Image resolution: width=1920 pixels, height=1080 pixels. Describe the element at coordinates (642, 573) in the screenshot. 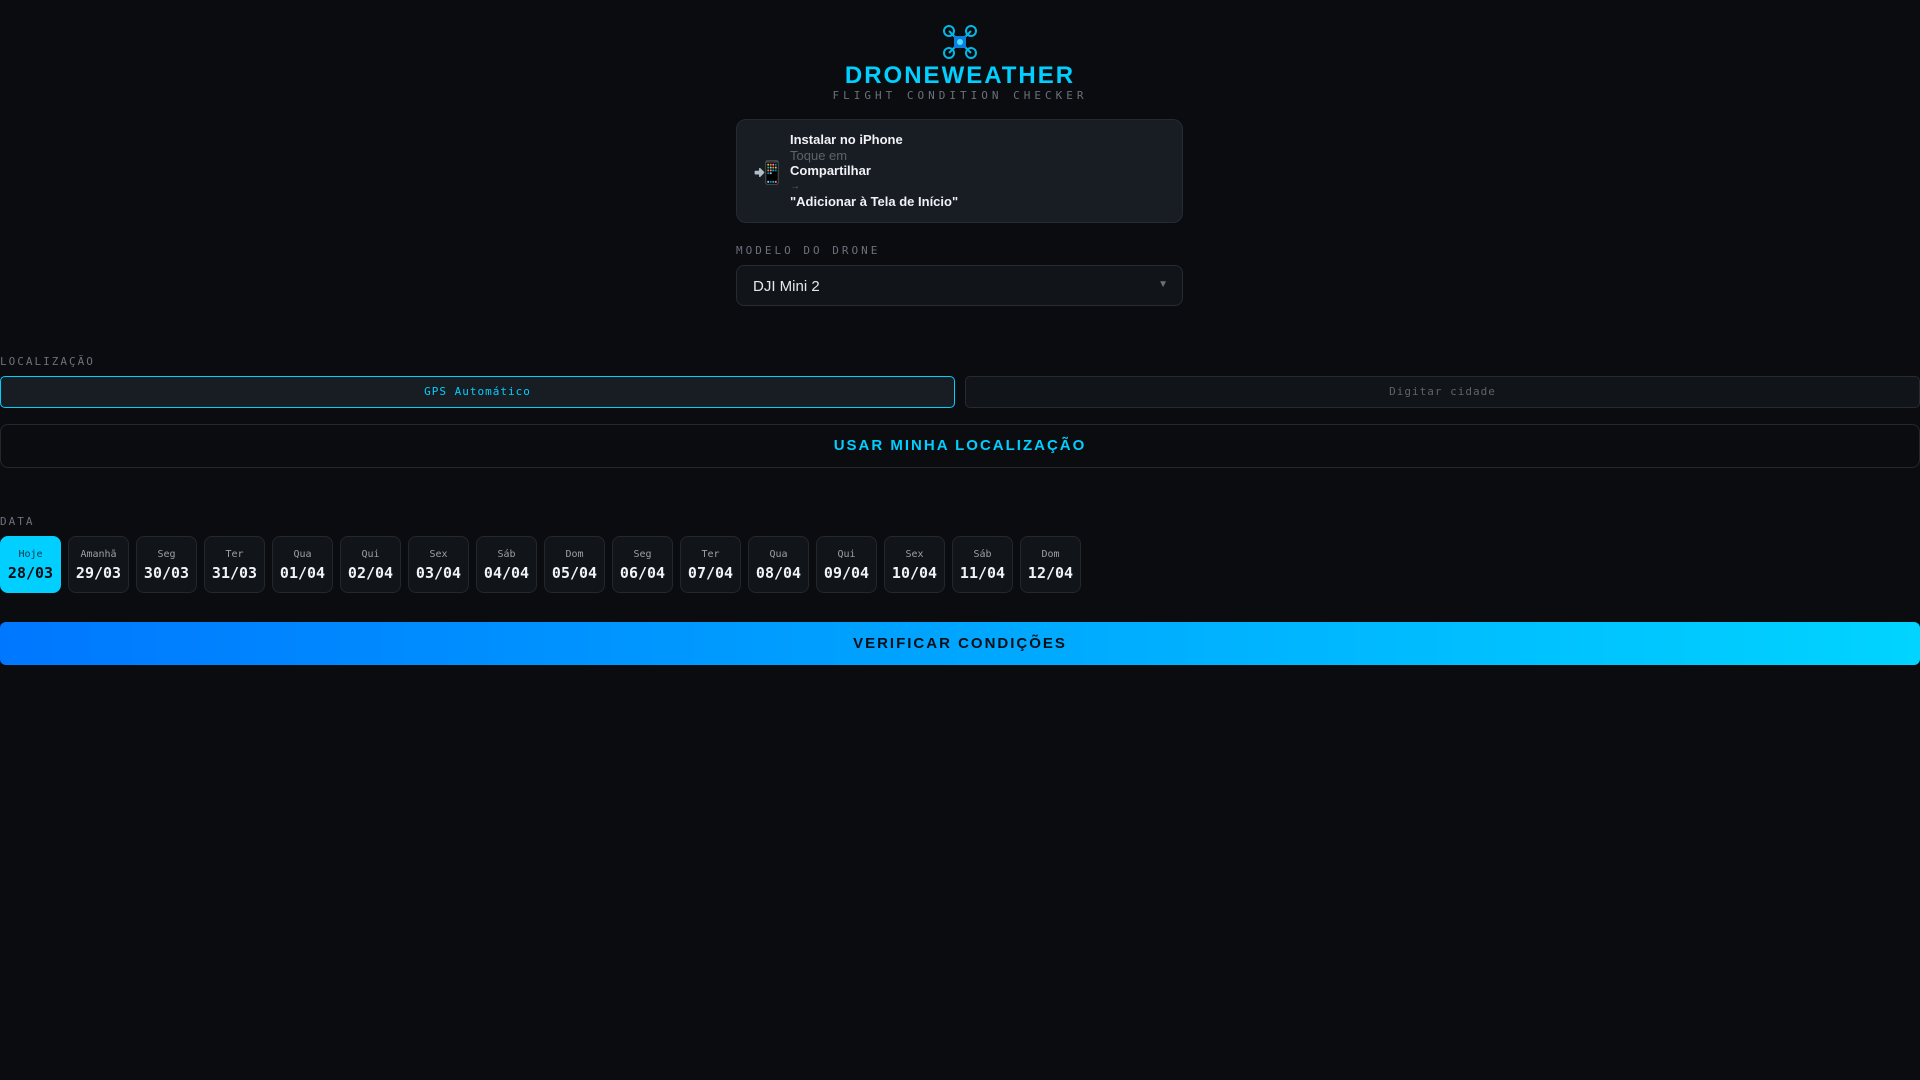

I see `date-chip-date: 06/04` at that location.